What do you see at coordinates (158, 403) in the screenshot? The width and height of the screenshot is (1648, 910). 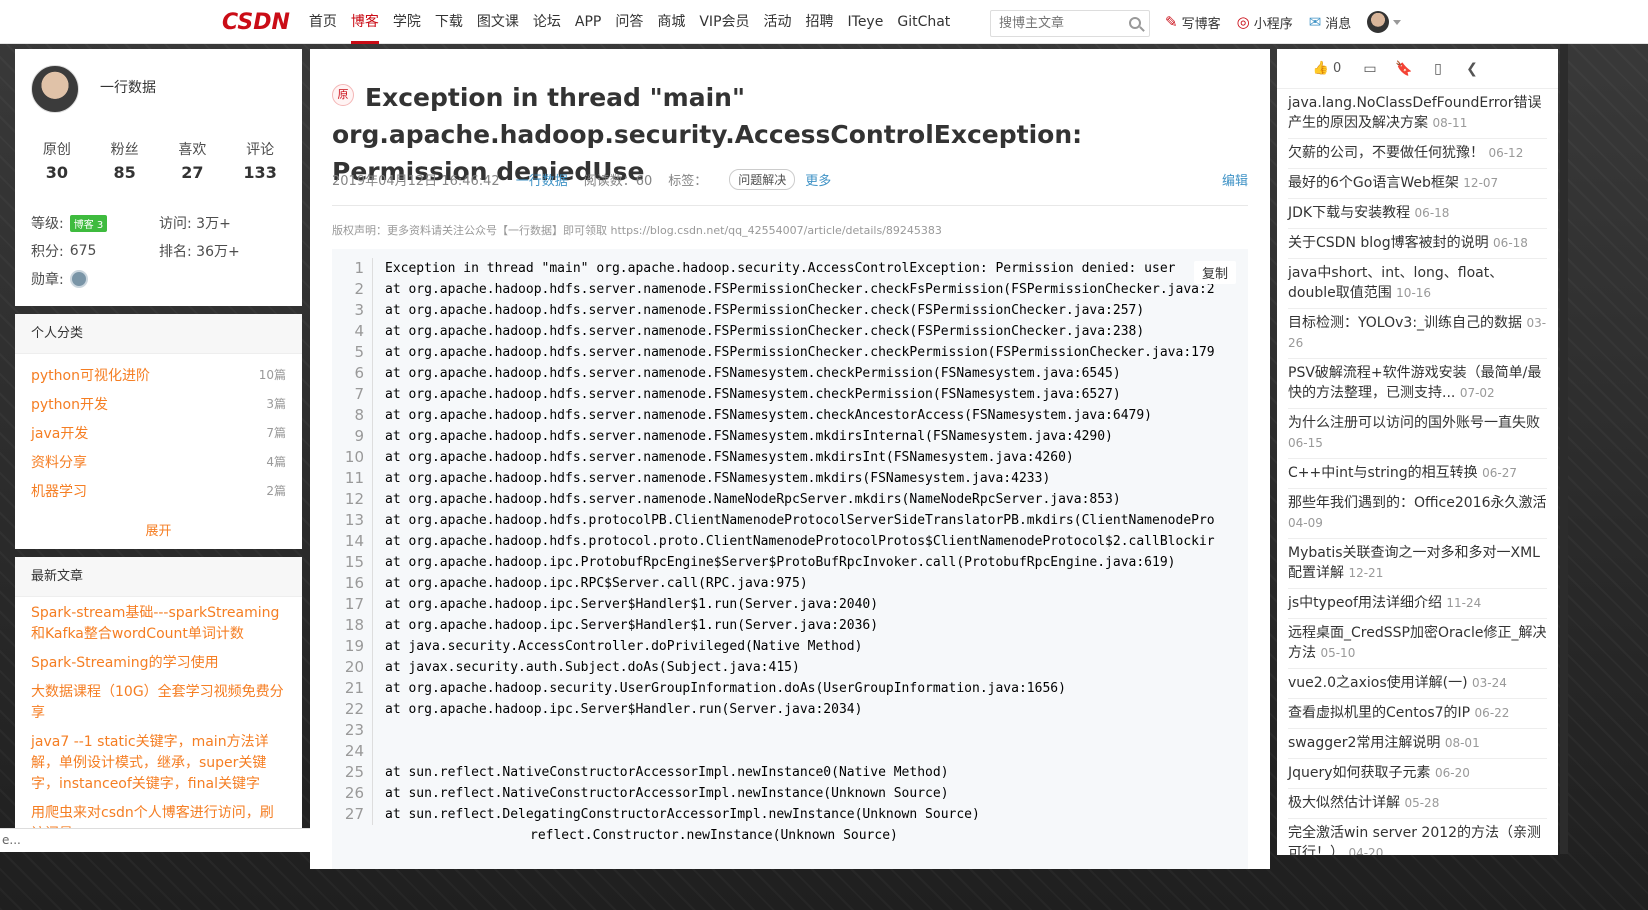 I see `category-item: python开发 3篇` at bounding box center [158, 403].